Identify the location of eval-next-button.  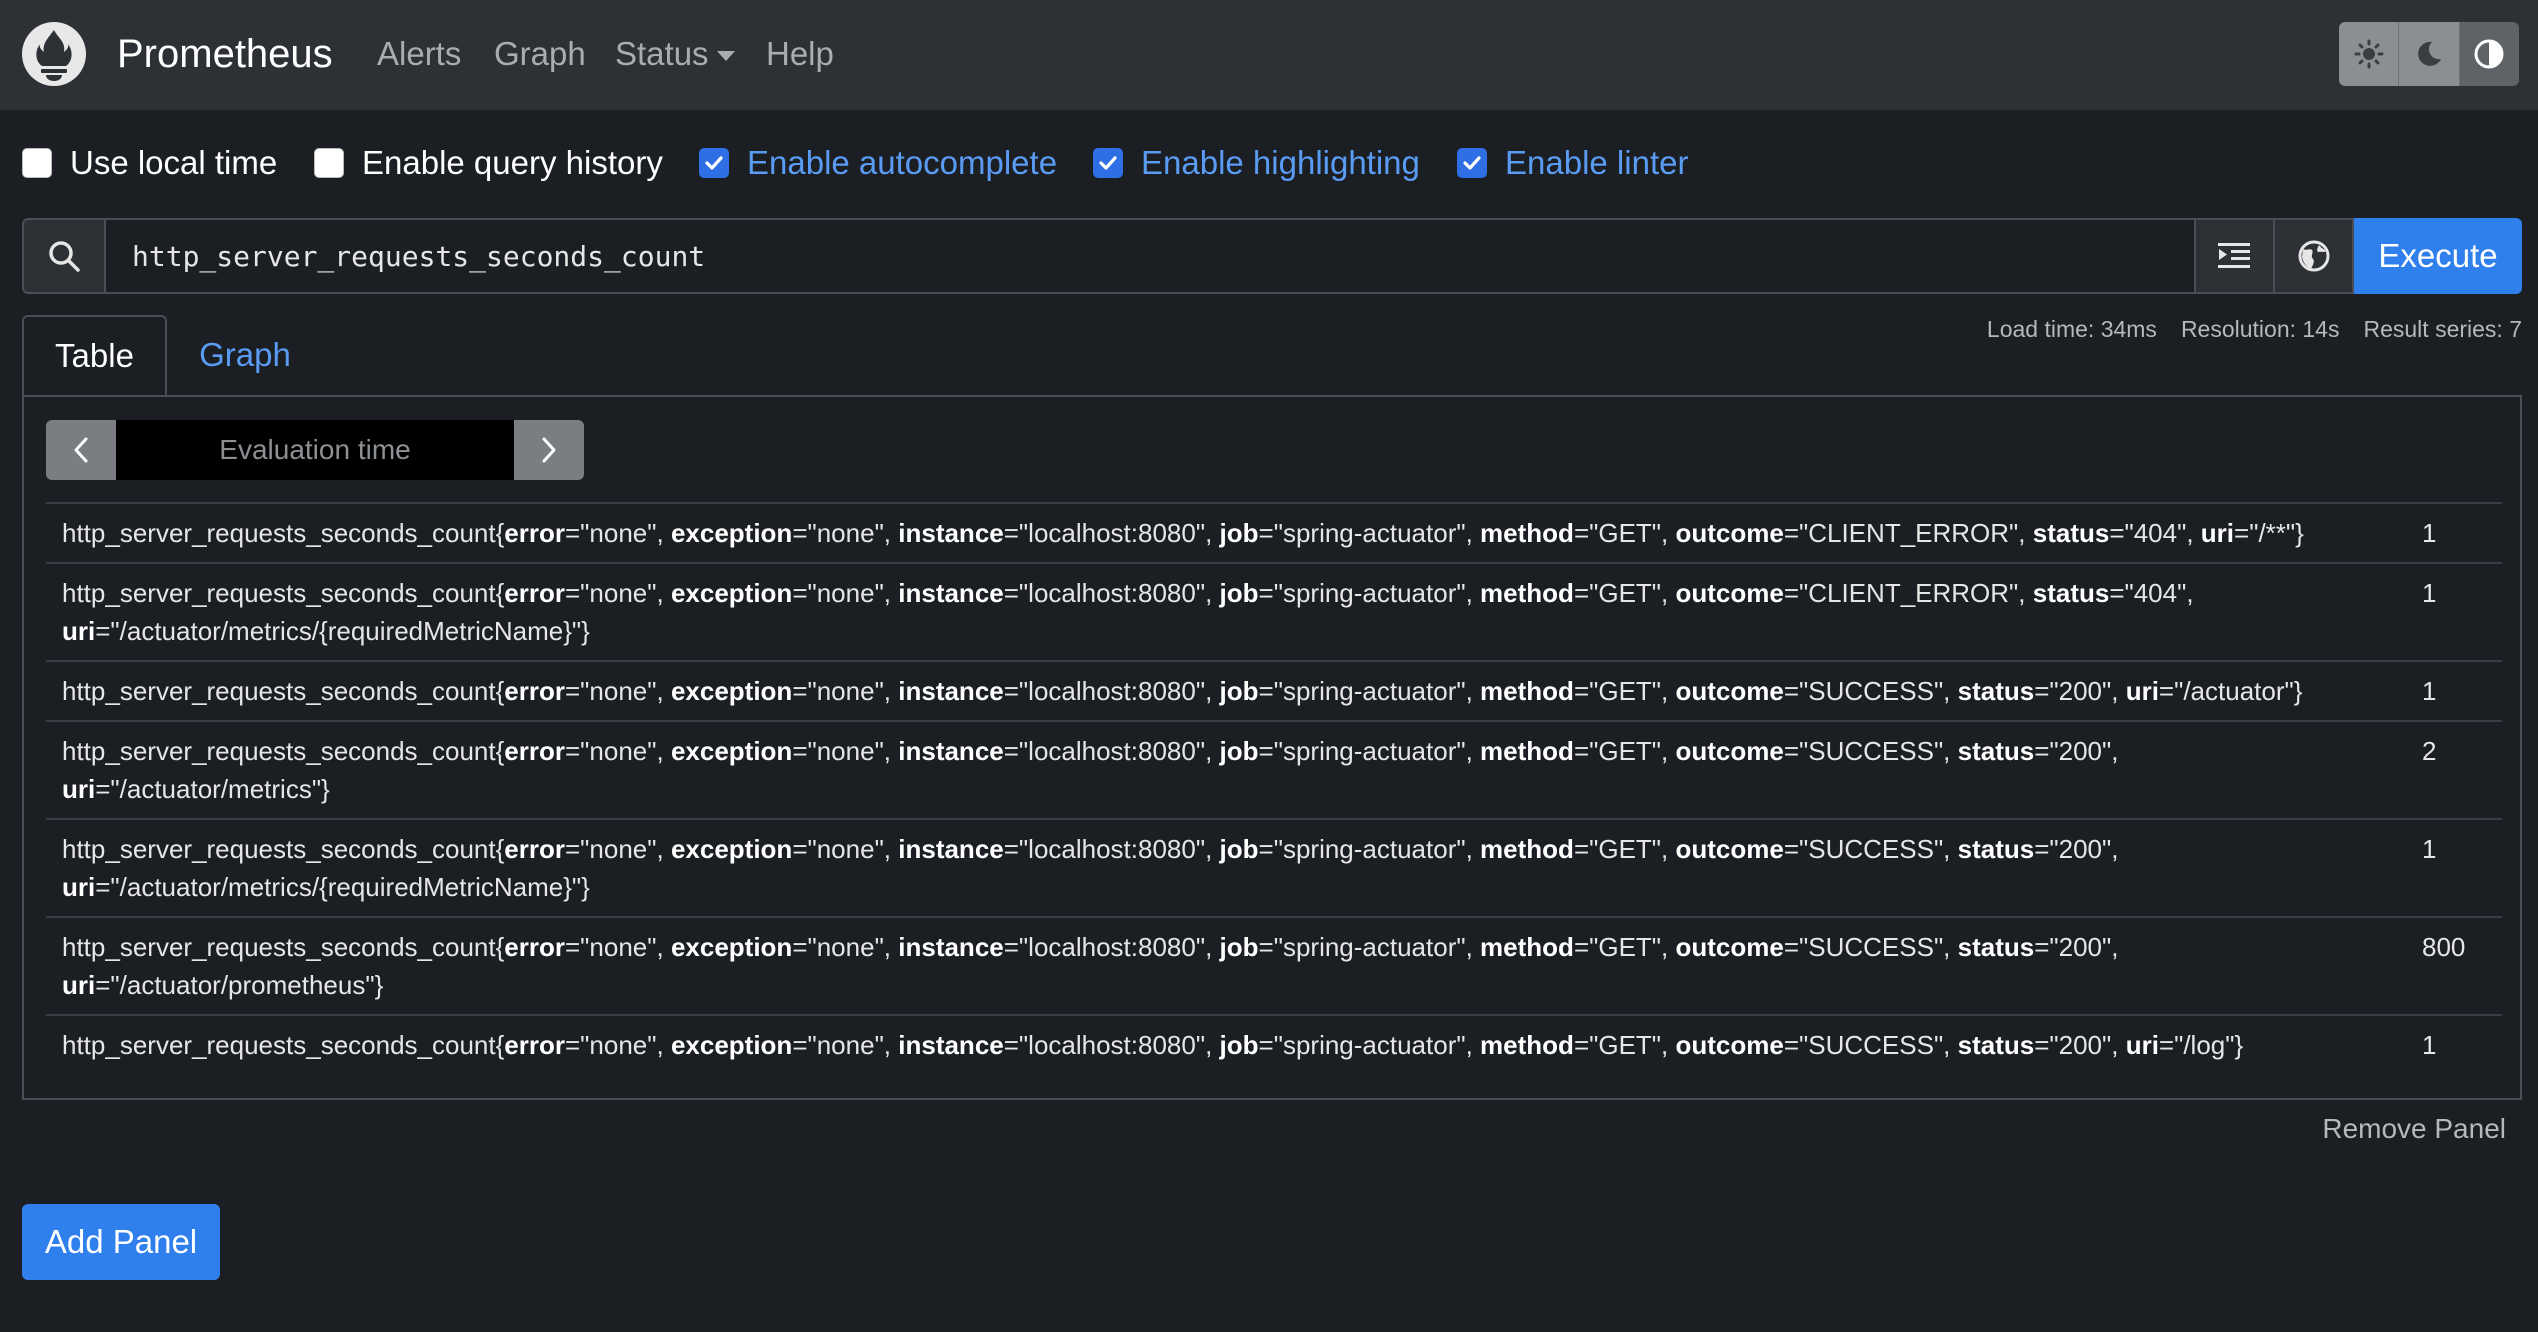
(549, 450).